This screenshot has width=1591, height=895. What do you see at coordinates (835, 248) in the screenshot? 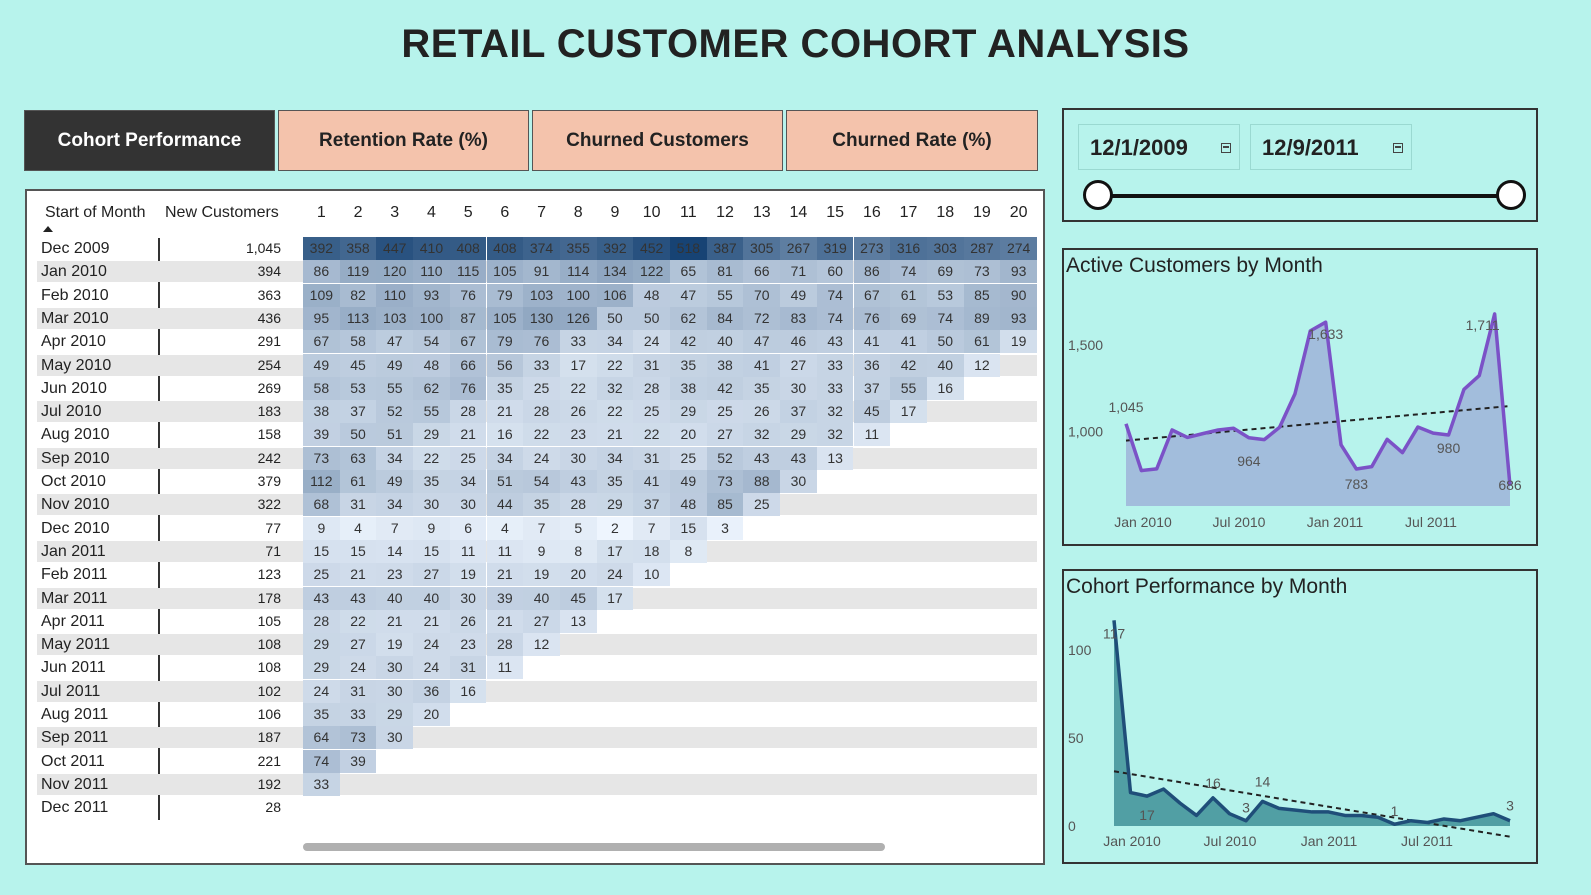
I see `cohort-cell: 319` at bounding box center [835, 248].